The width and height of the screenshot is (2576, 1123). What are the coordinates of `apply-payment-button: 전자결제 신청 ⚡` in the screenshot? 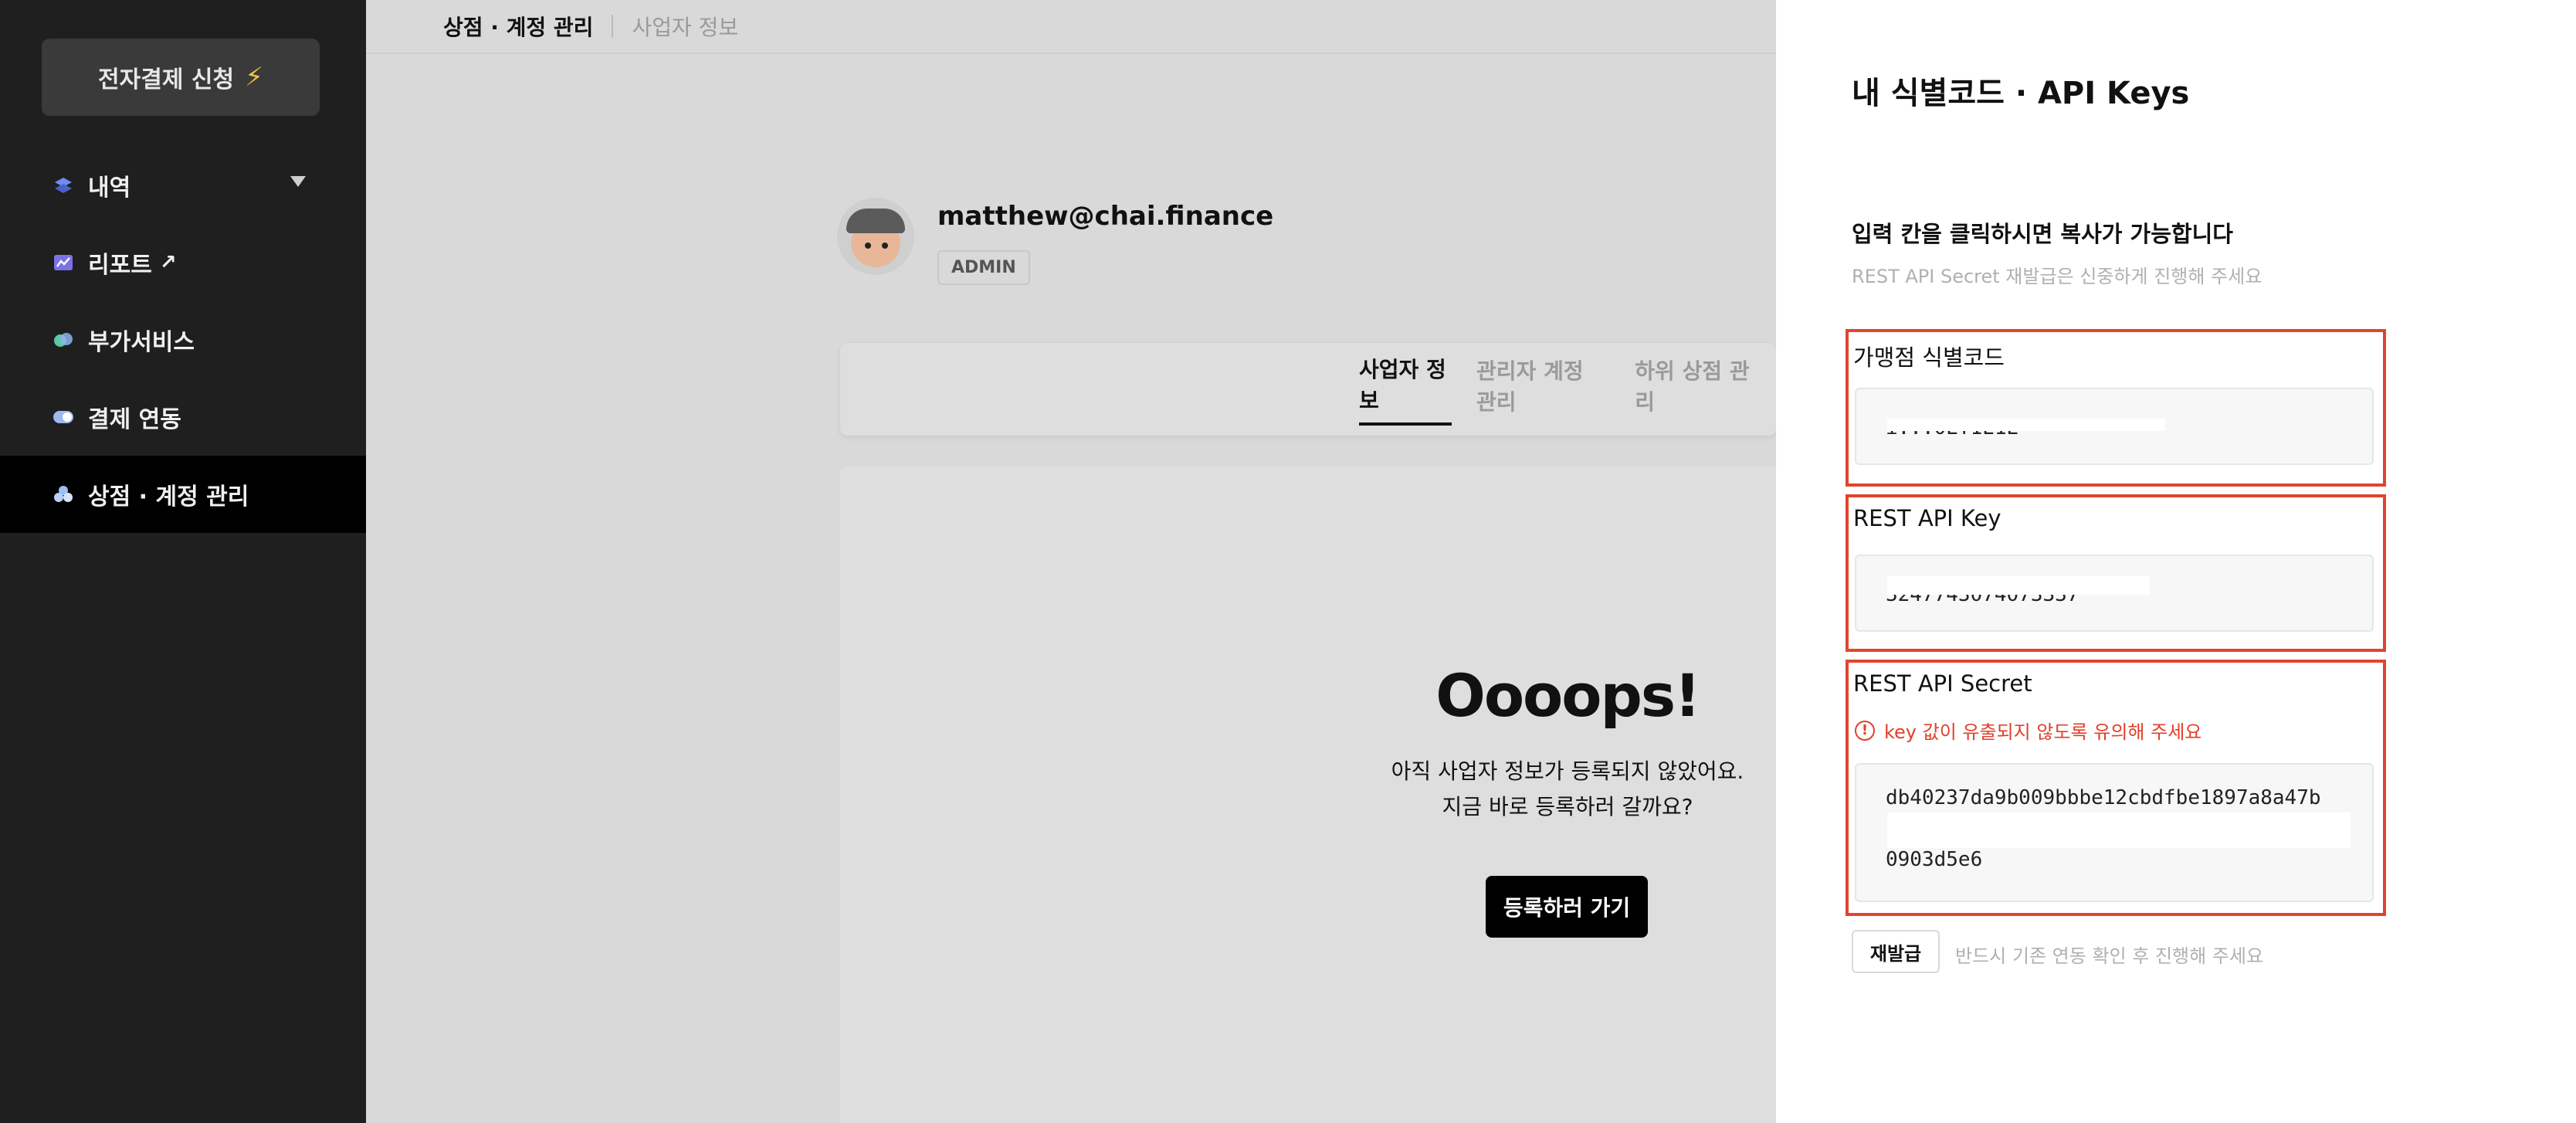 It's located at (181, 77).